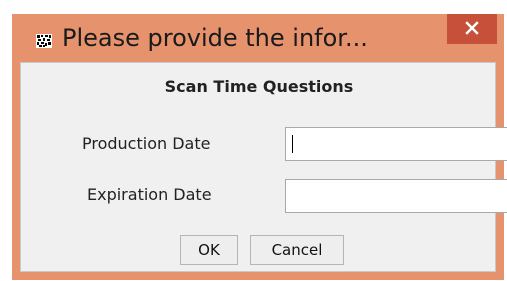 Image resolution: width=507 pixels, height=281 pixels. Describe the element at coordinates (146, 143) in the screenshot. I see `production-date-label: Production Date` at that location.